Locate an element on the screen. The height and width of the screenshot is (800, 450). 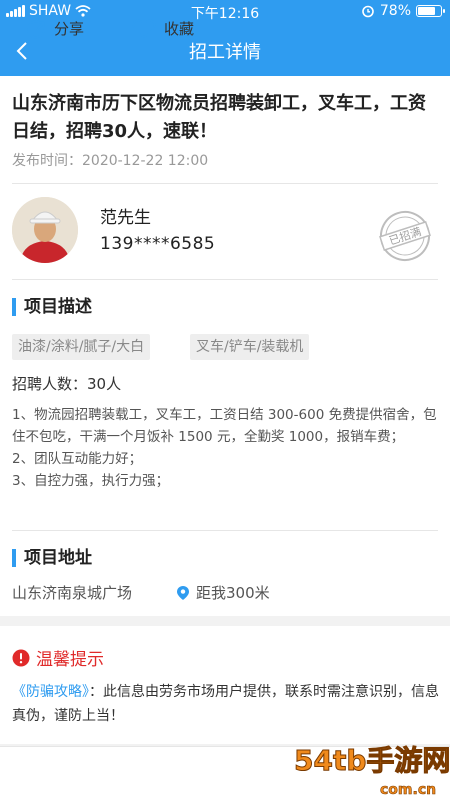
distance-text: 距我300米 is located at coordinates (233, 593).